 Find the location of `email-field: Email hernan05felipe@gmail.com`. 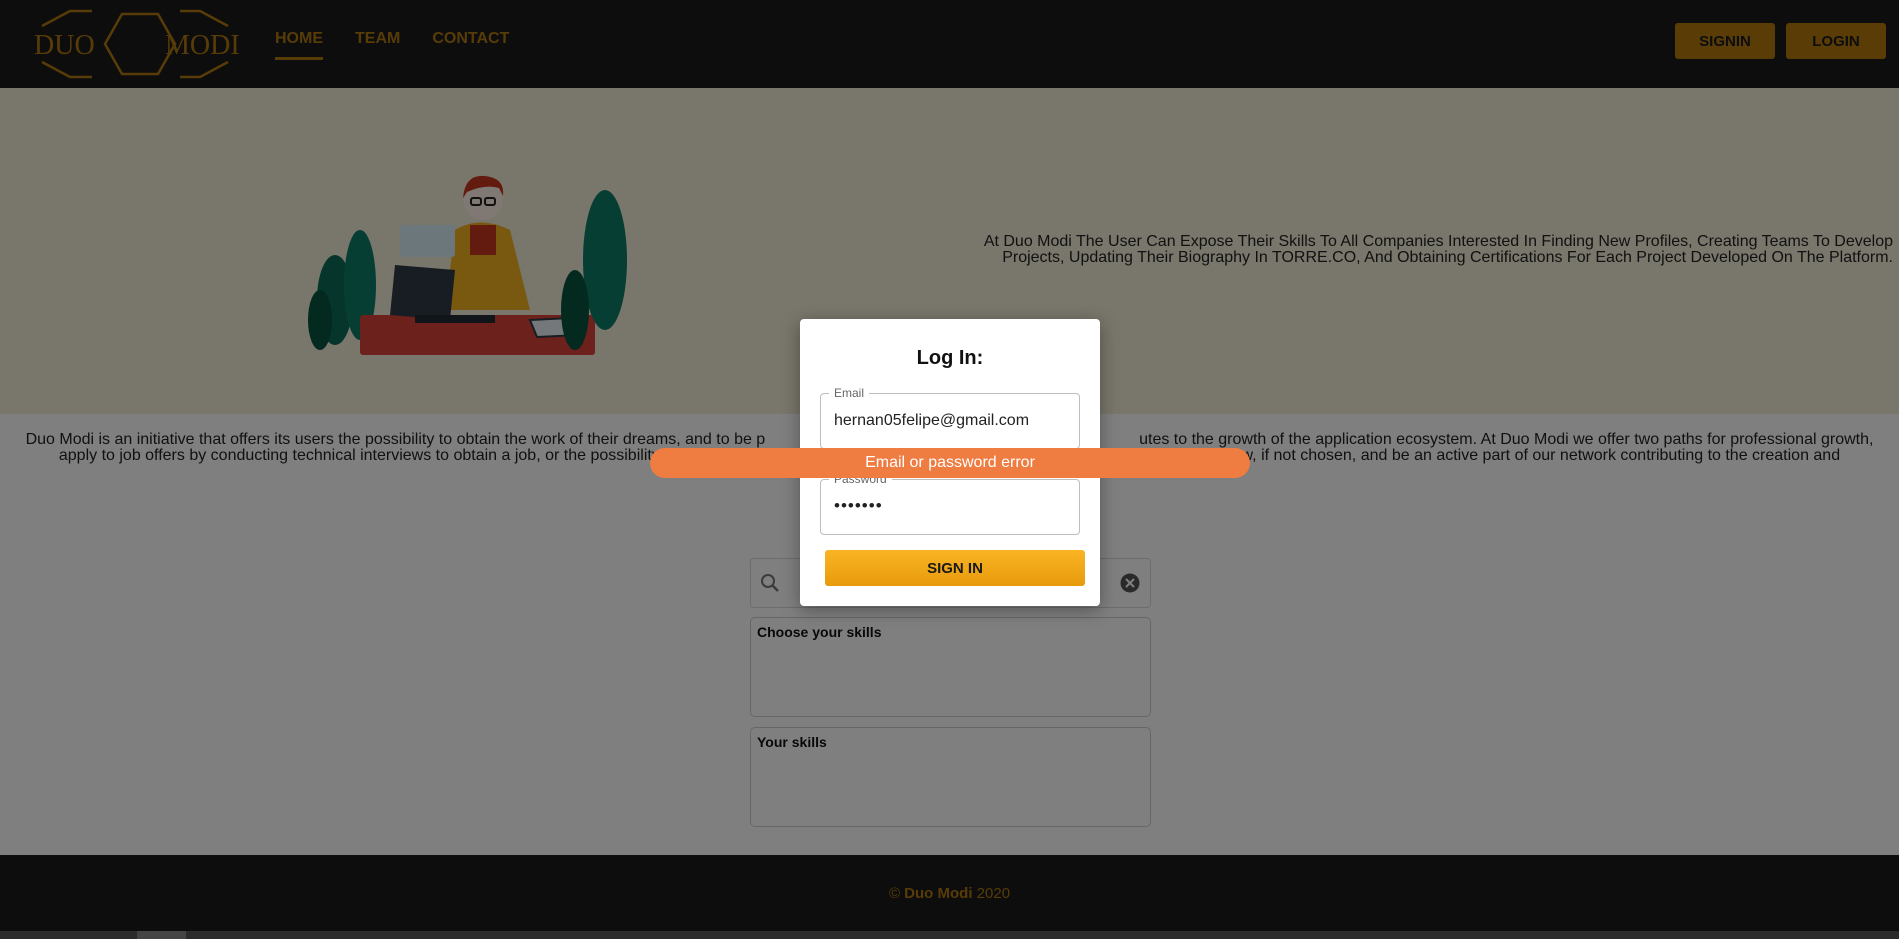

email-field: Email hernan05felipe@gmail.com is located at coordinates (950, 417).